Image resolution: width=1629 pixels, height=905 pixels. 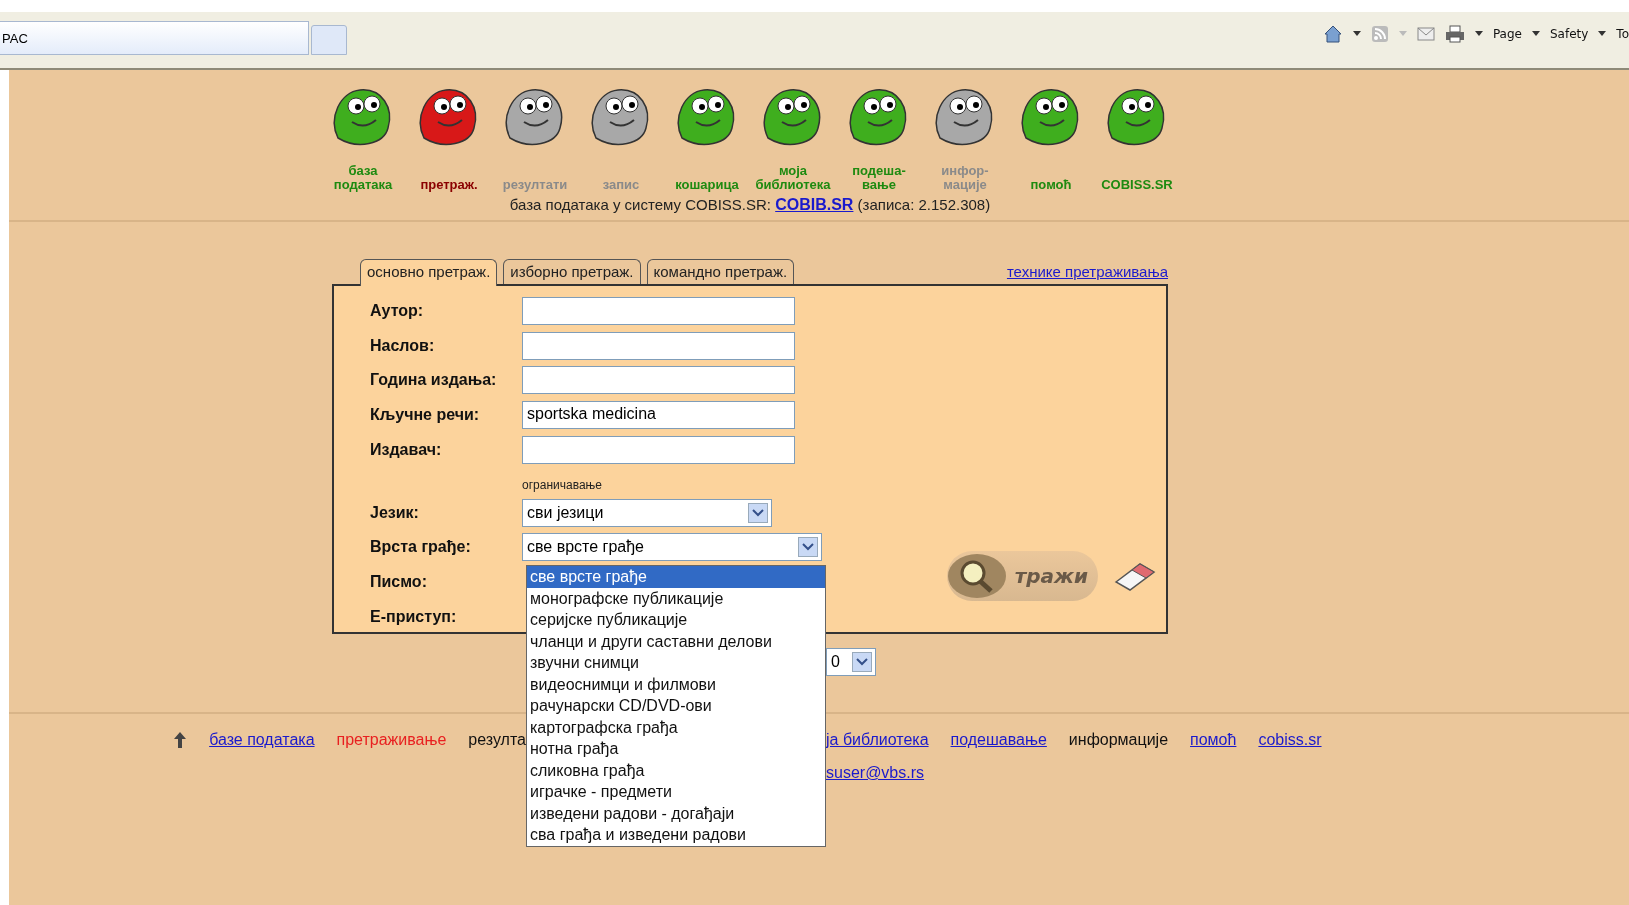 I want to click on search-techniques-link: технике претраживања, so click(x=1087, y=271).